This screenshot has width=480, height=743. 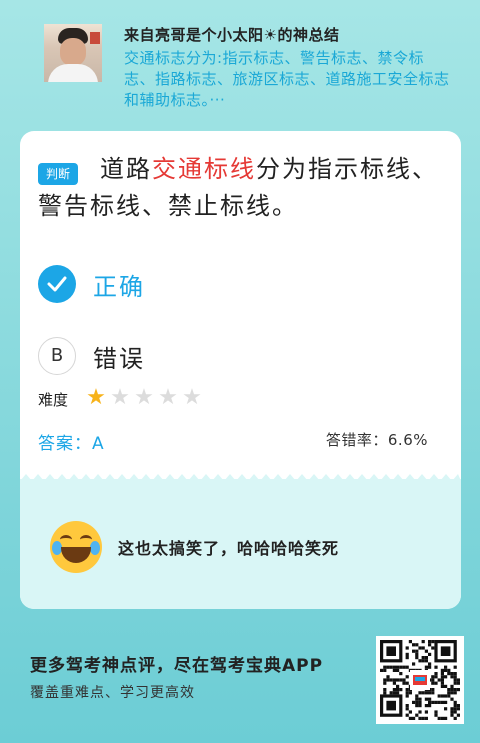 I want to click on author-name: 来自亮哥是个小太阳☀的神总结, so click(x=231, y=34).